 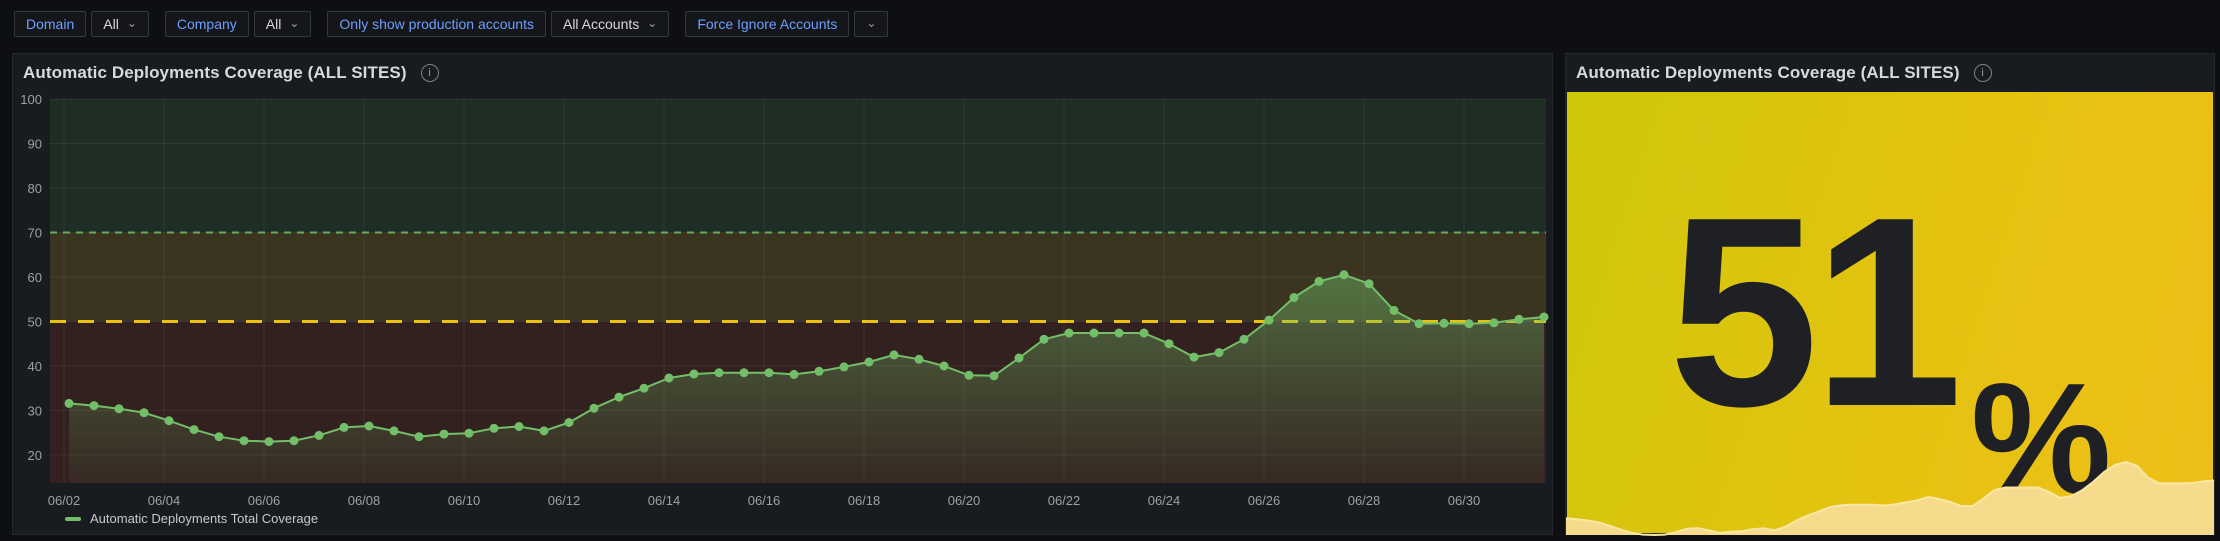 I want to click on variable-company: Company All ⌄, so click(x=238, y=24).